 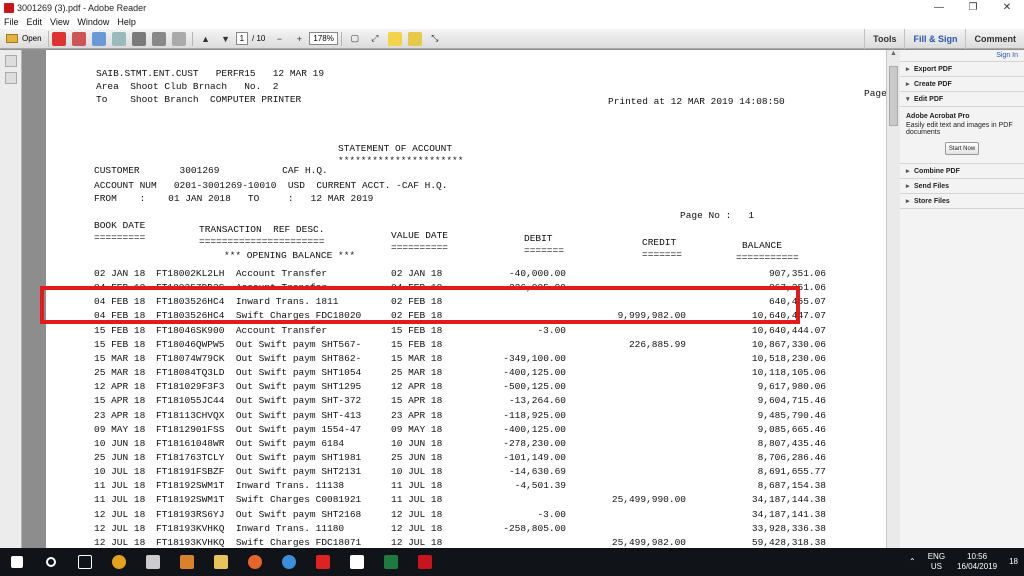 What do you see at coordinates (138, 38) in the screenshot?
I see `save-icon` at bounding box center [138, 38].